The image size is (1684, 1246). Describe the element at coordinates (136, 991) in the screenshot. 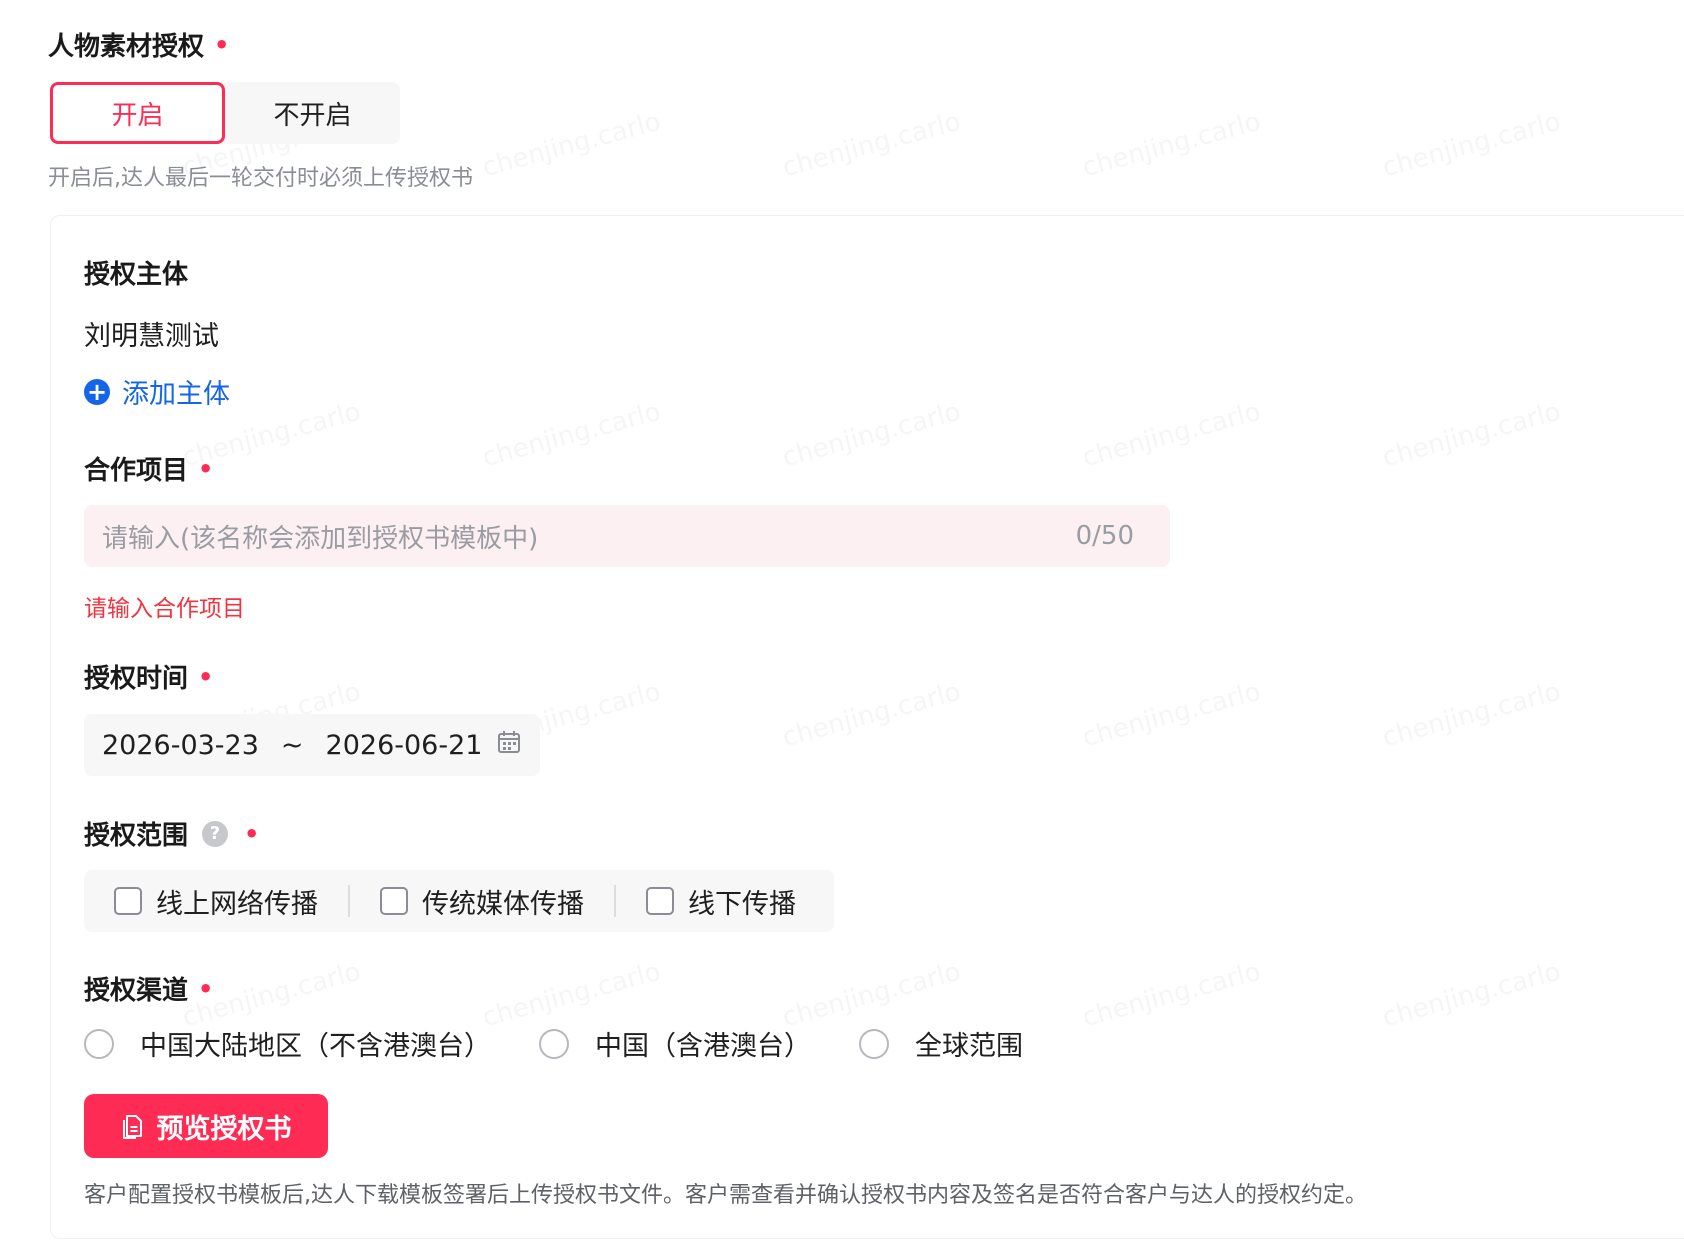

I see `channel-title: 授权渠道` at that location.